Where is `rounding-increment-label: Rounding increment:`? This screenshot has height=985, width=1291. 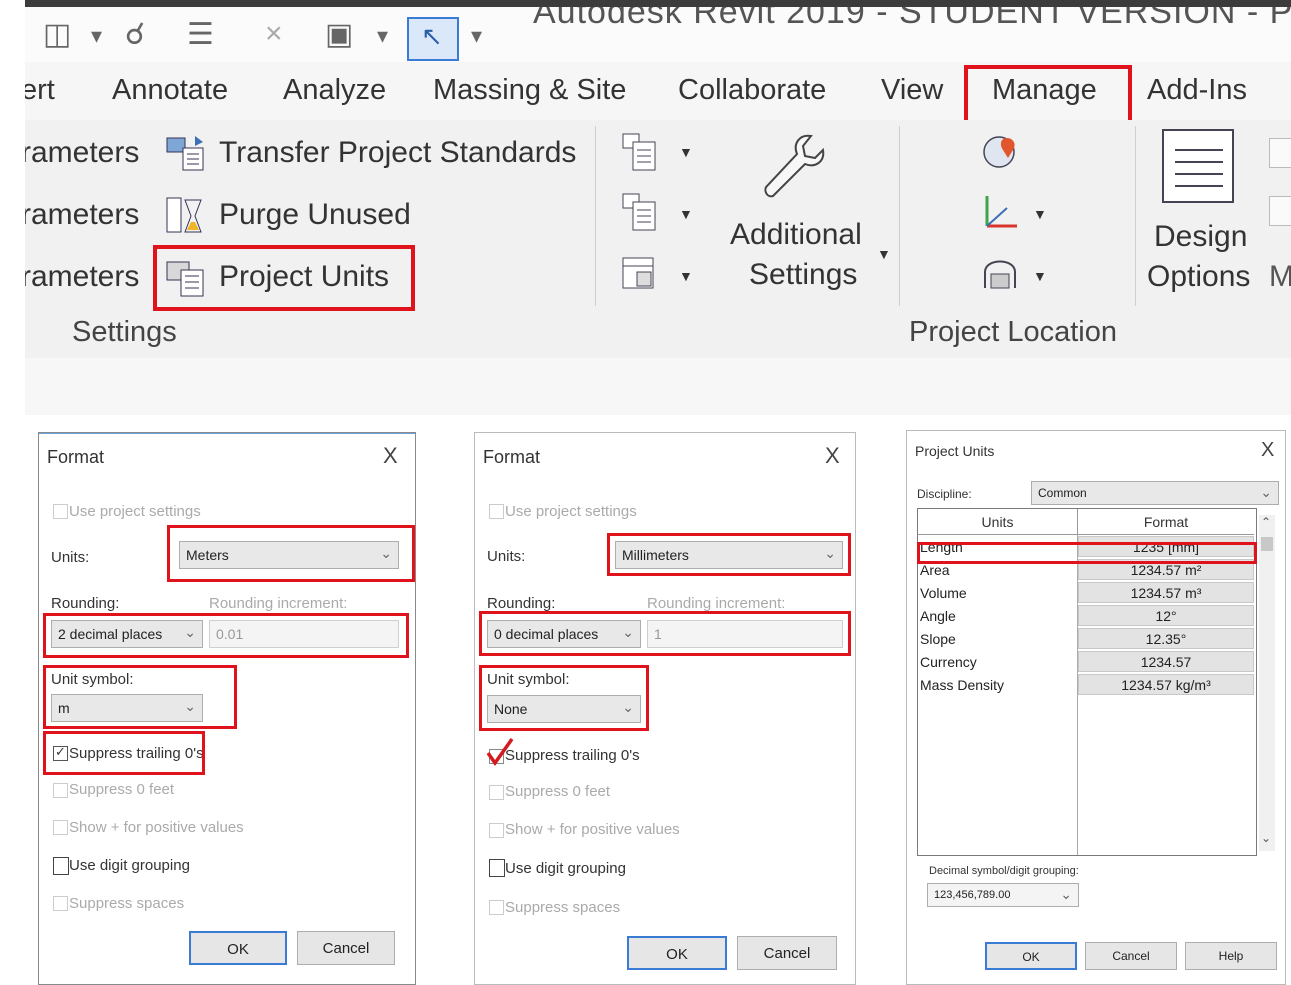 rounding-increment-label: Rounding increment: is located at coordinates (716, 603).